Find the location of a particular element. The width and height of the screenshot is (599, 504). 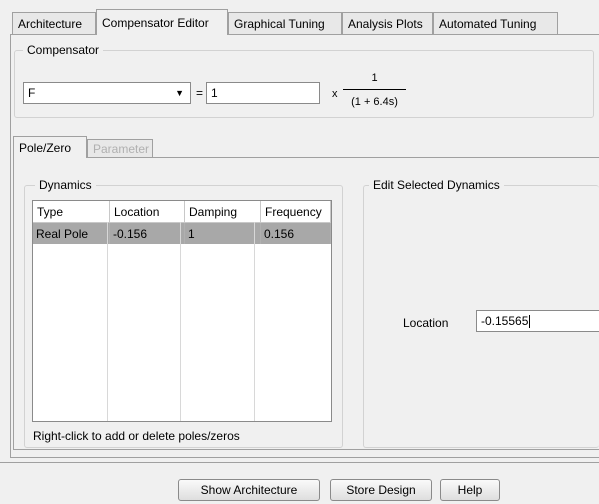

tab-label: Parameter is located at coordinates (121, 149).